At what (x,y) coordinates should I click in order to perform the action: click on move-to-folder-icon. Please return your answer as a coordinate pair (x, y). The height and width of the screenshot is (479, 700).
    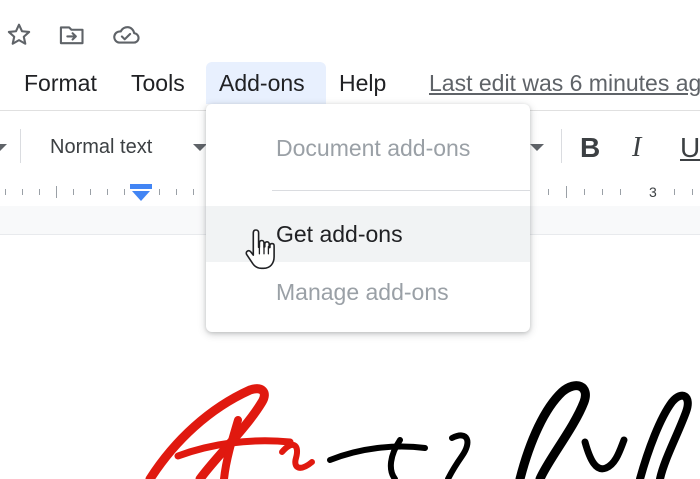
    Looking at the image, I should click on (72, 35).